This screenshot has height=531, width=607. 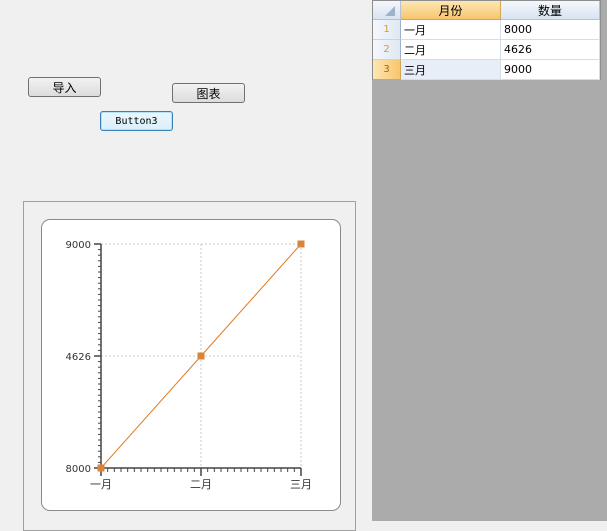 I want to click on column-header-qty: 数量, so click(x=550, y=10).